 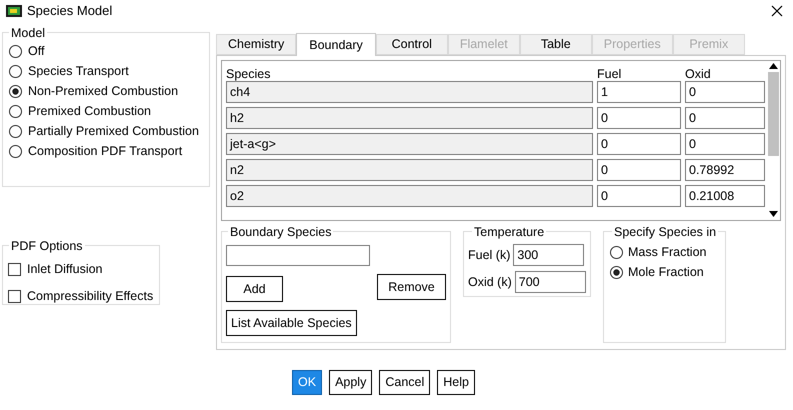 I want to click on checkbox-label: Compressibility Effects, so click(x=90, y=296).